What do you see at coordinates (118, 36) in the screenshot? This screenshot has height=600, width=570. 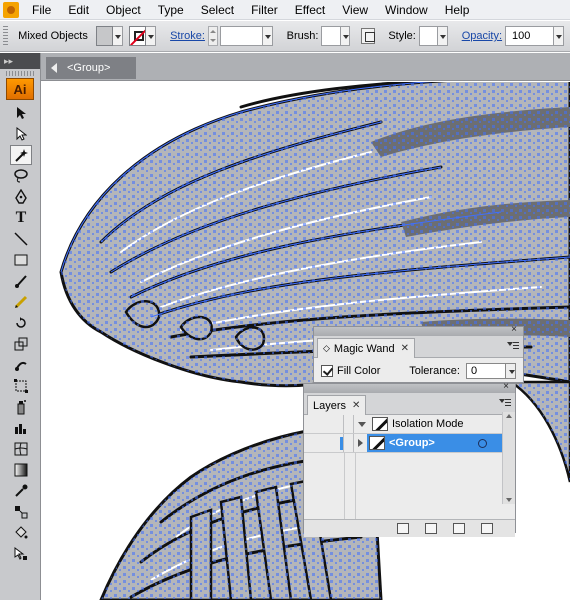 I see `fill-color-dropdown` at bounding box center [118, 36].